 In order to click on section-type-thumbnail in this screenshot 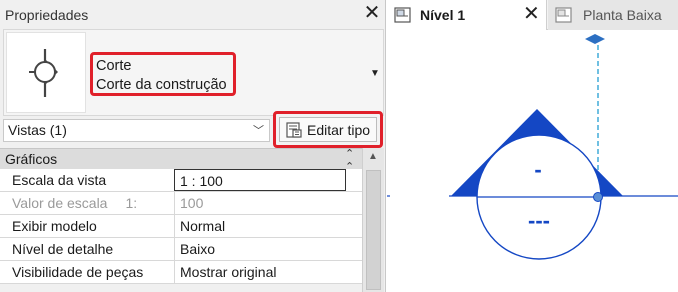, I will do `click(46, 72)`.